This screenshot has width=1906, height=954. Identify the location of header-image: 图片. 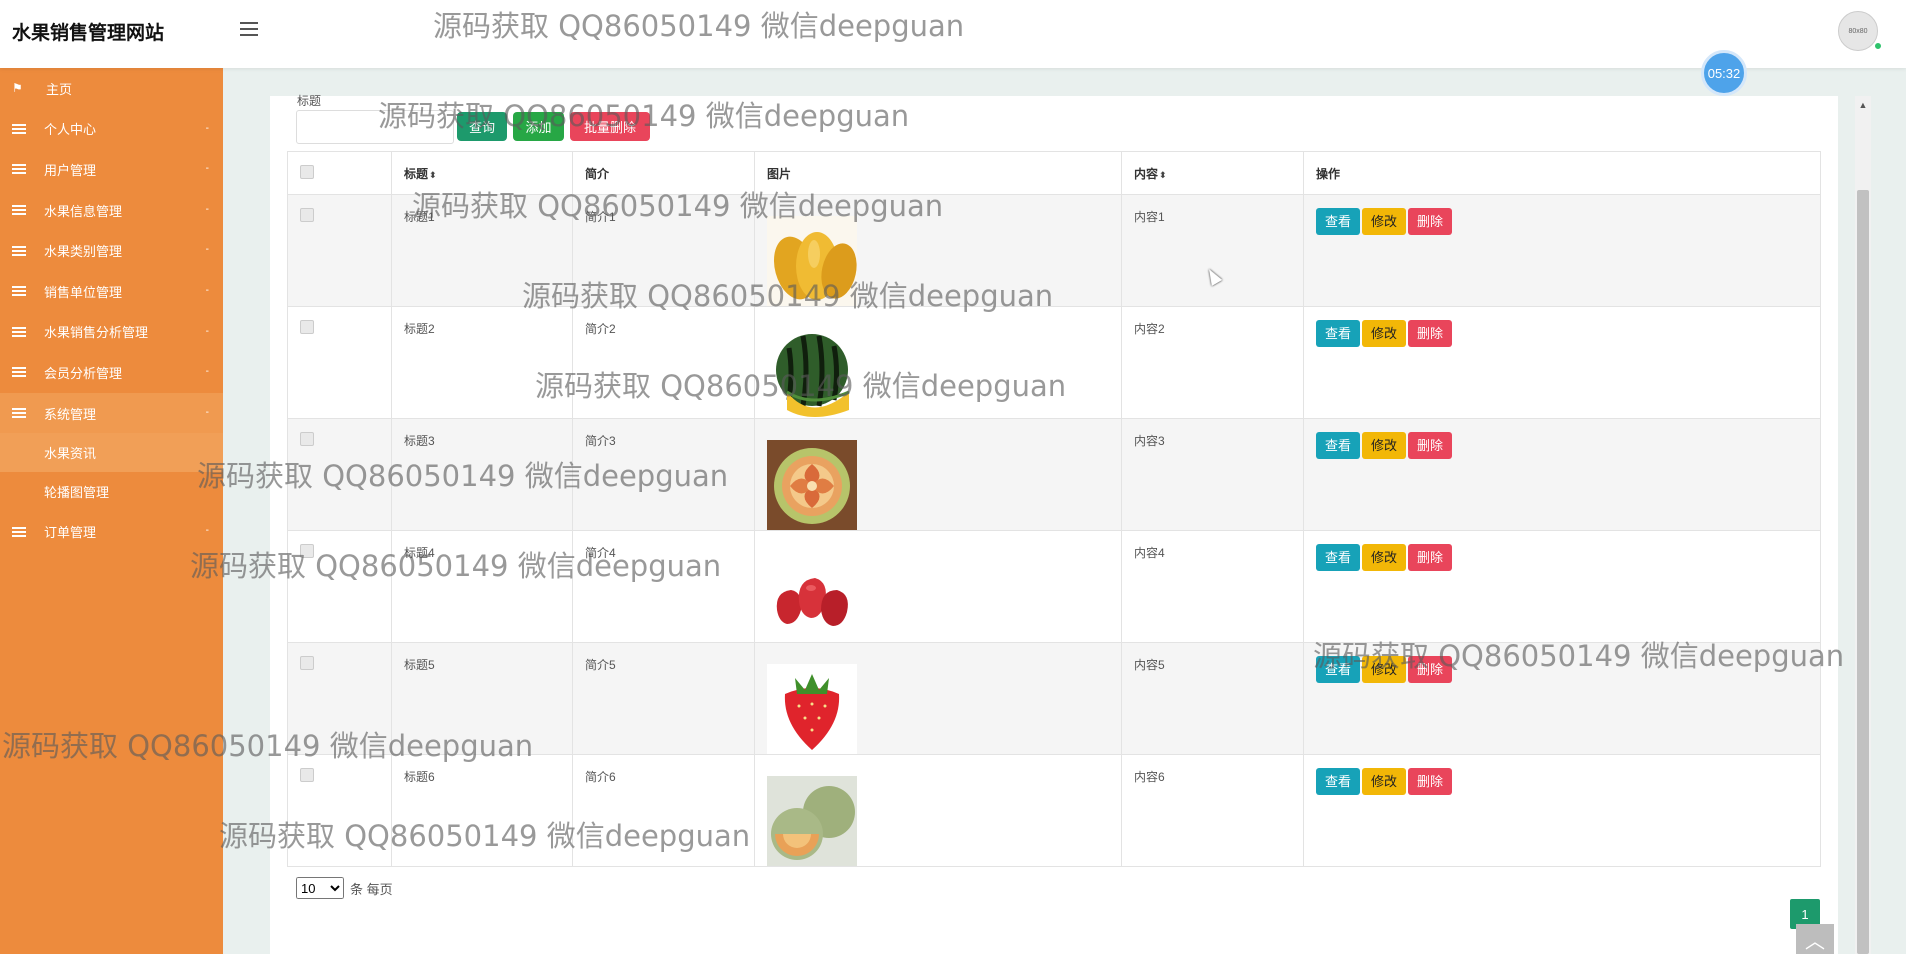
(938, 173).